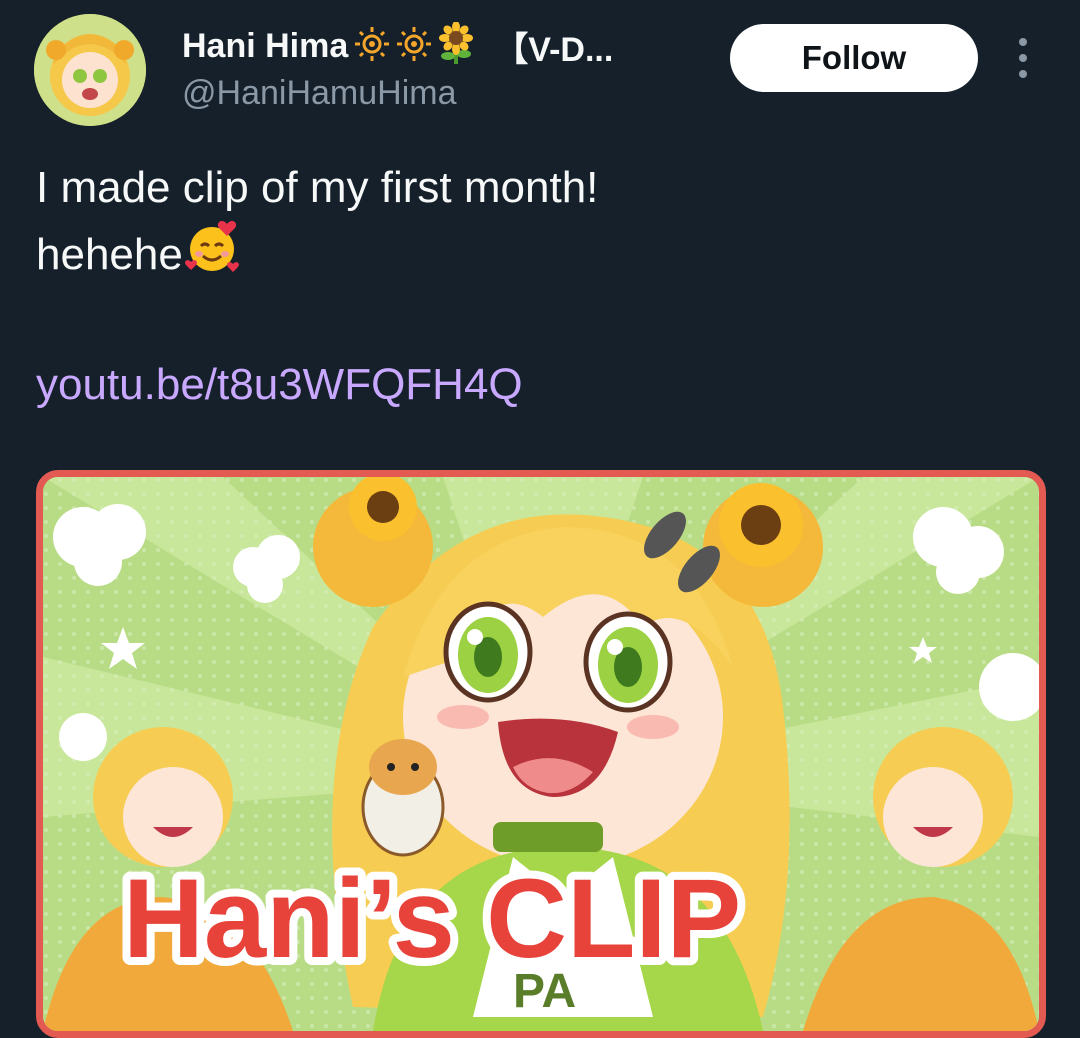 The image size is (1080, 1038). Describe the element at coordinates (265, 46) in the screenshot. I see `author-display-name: Hani Hima` at that location.